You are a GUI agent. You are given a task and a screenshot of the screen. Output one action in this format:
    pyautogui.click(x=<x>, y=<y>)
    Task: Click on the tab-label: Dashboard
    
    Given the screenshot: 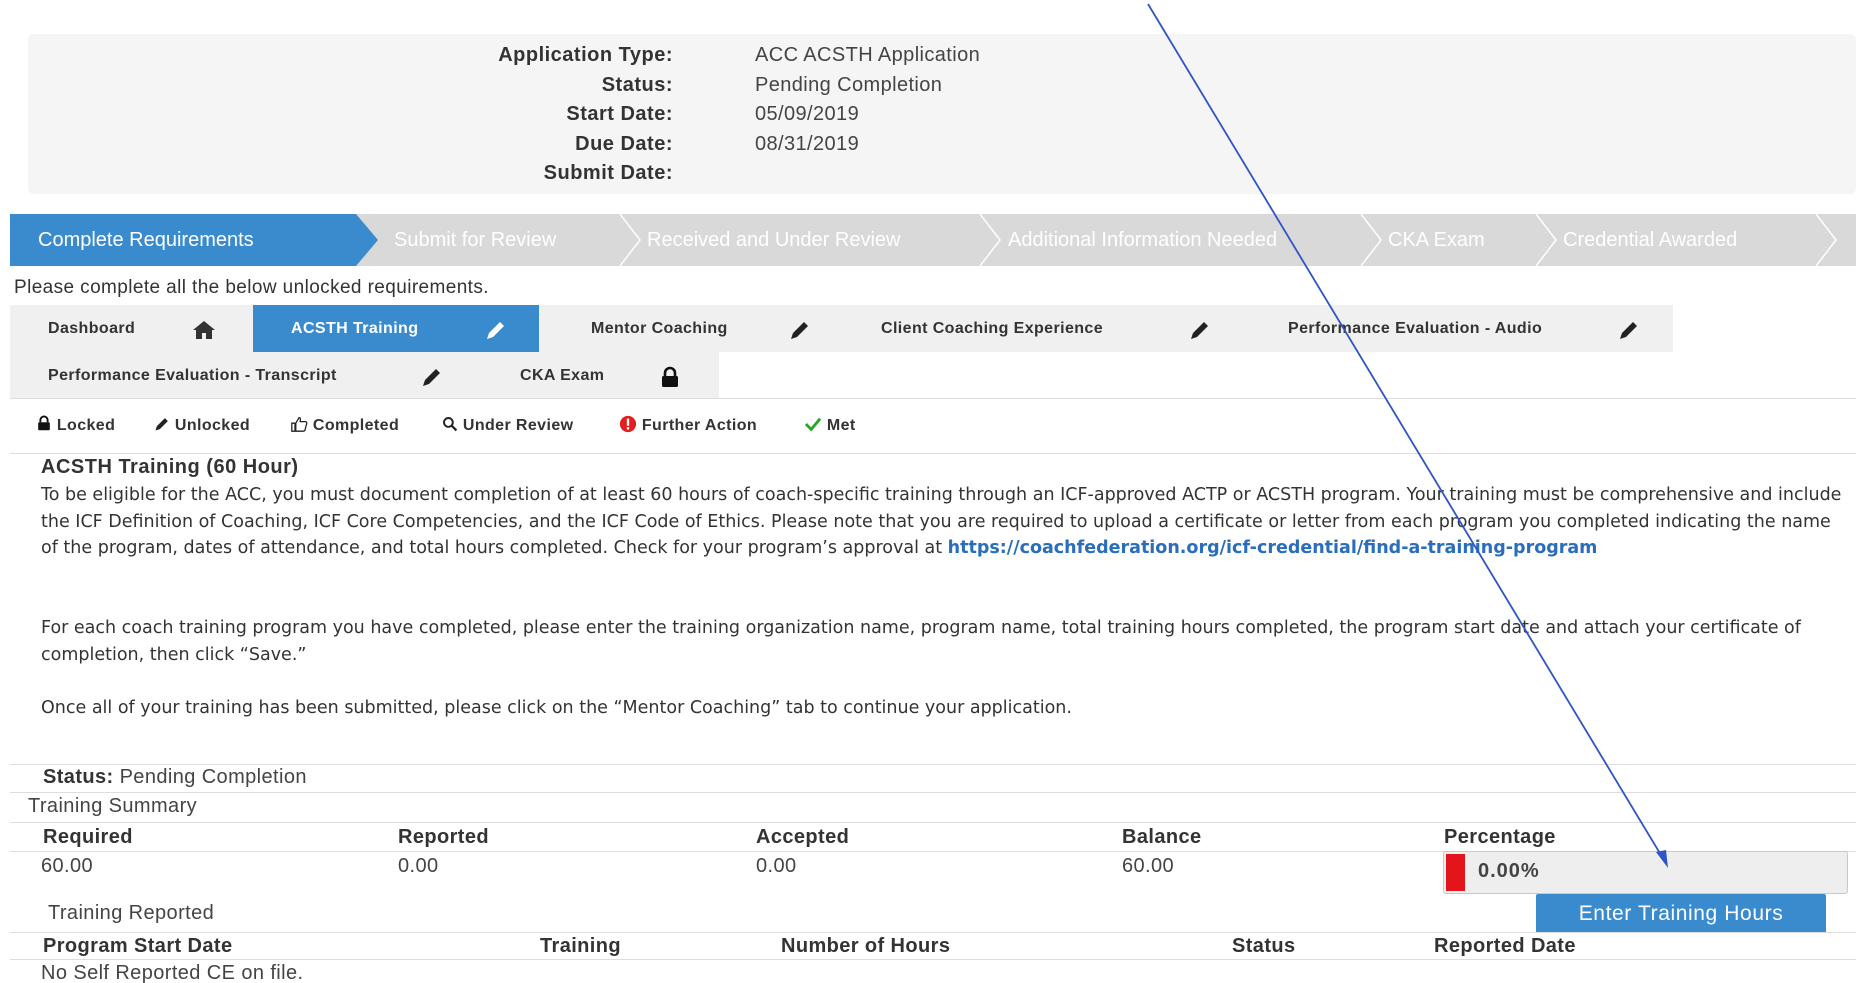 What is the action you would take?
    pyautogui.click(x=92, y=328)
    